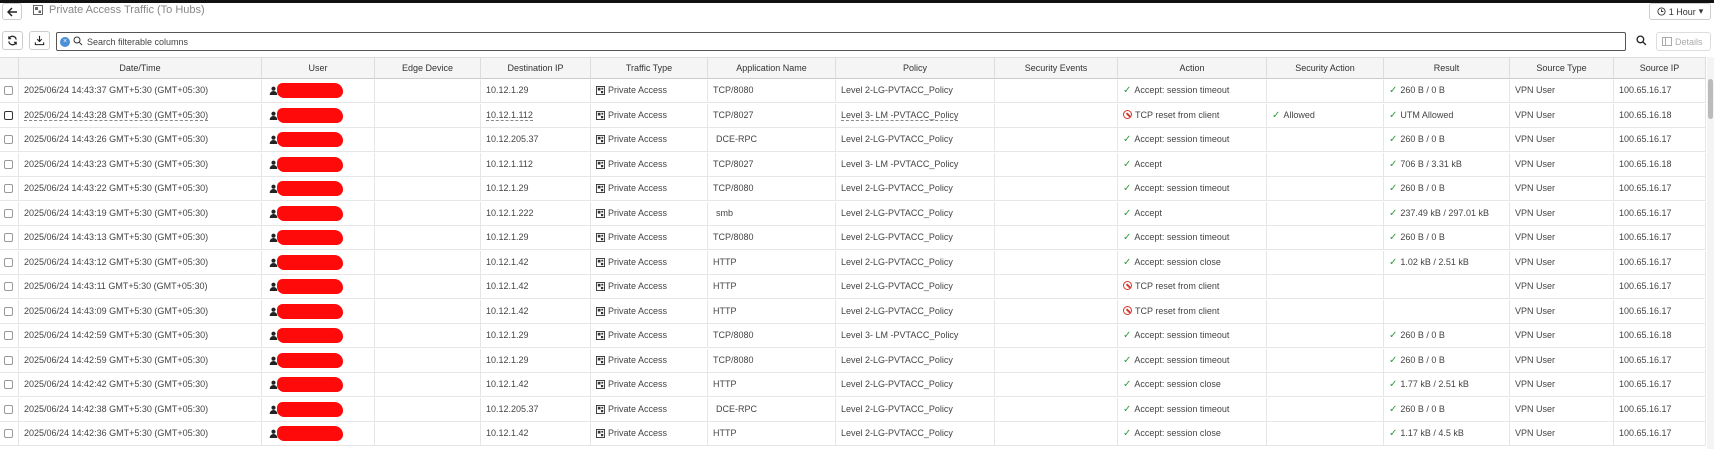 This screenshot has width=1714, height=449. Describe the element at coordinates (1710, 253) in the screenshot. I see `vertical-scrollbar` at that location.